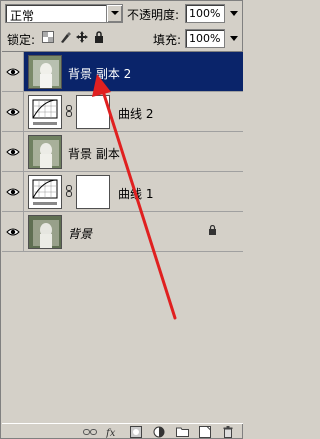 The width and height of the screenshot is (320, 439). Describe the element at coordinates (122, 38) in the screenshot. I see `lock-row: 锁定: 填充: 100%` at that location.